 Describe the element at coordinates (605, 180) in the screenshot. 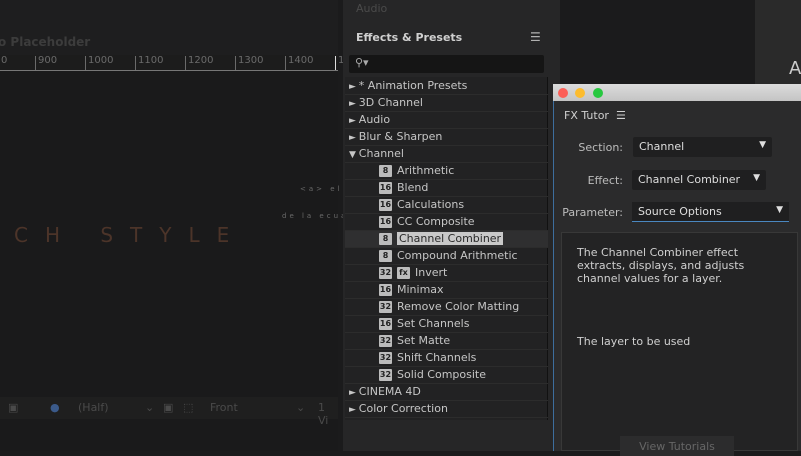

I see `effect-label: Effect:` at that location.